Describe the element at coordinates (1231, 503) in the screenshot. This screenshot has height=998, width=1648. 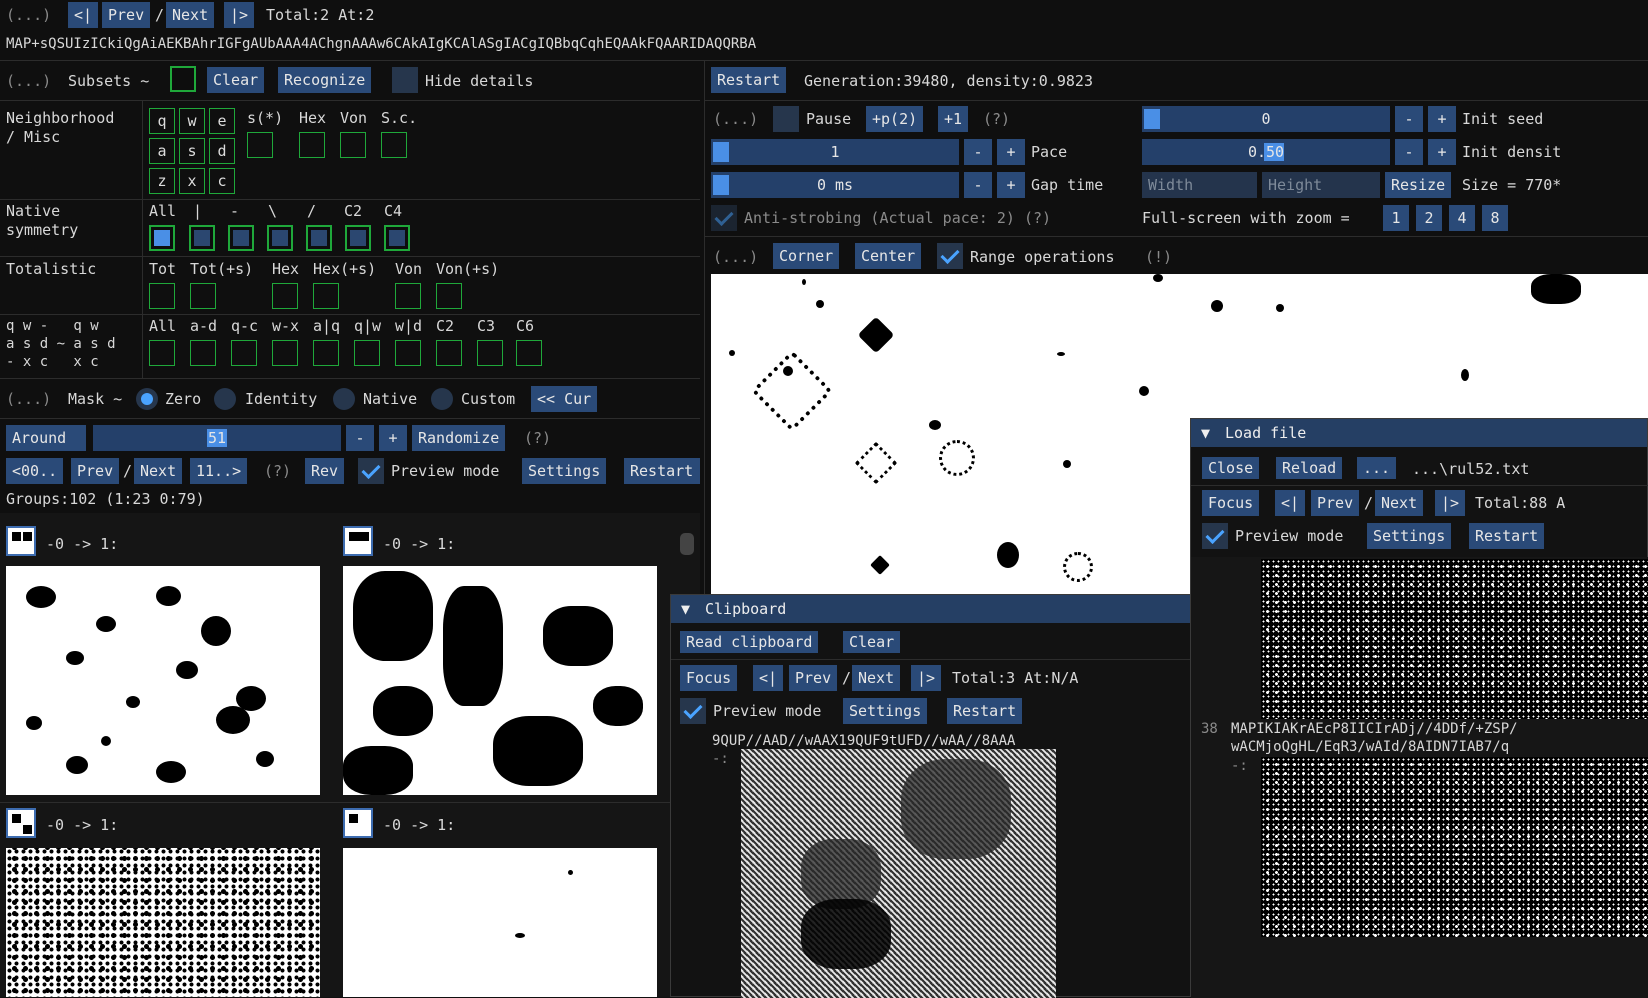
I see `file-focus-button: Focus` at that location.